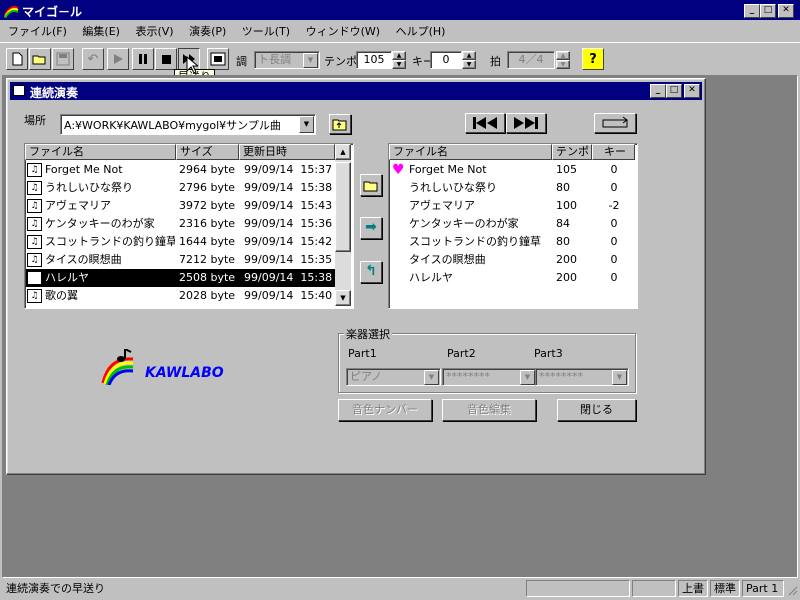 The width and height of the screenshot is (800, 600). Describe the element at coordinates (512, 170) in the screenshot. I see `playlist-row: ♥ Forget Me Not 105 0` at that location.